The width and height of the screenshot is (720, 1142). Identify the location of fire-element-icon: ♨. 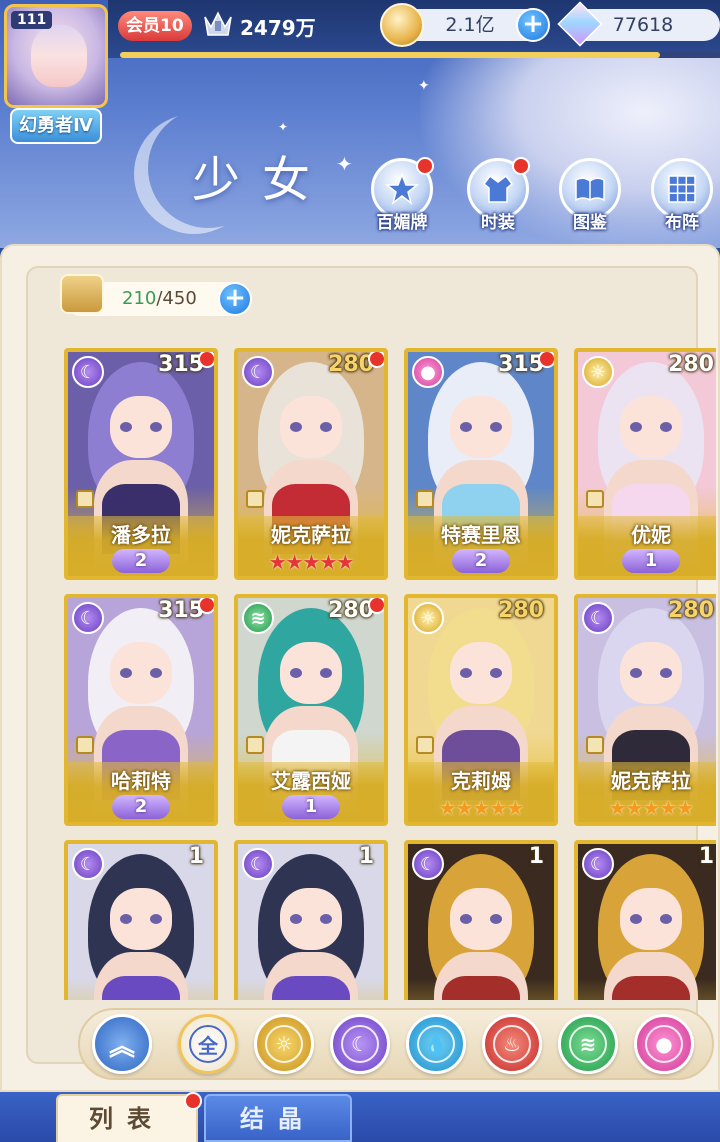
(512, 1044).